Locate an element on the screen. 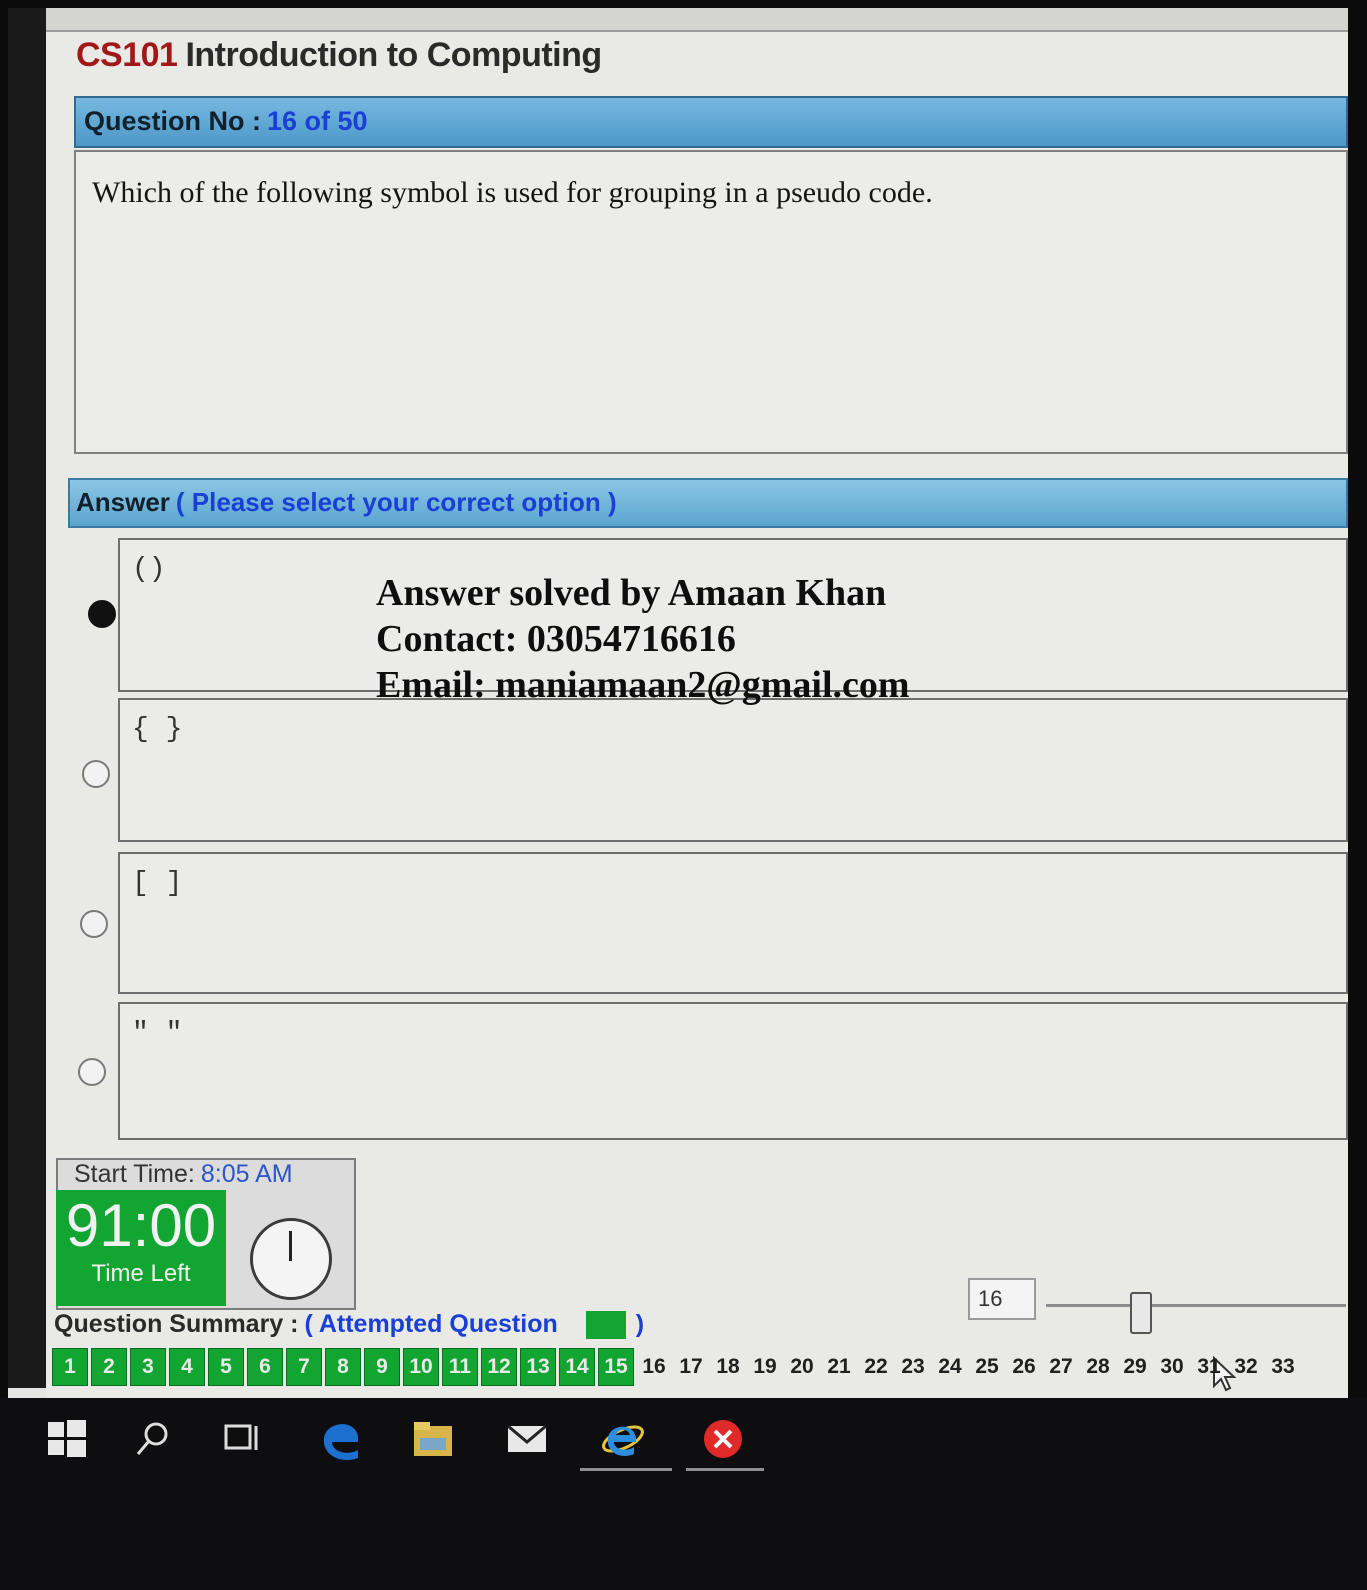 This screenshot has width=1367, height=1590. answer-label: Answer is located at coordinates (123, 502).